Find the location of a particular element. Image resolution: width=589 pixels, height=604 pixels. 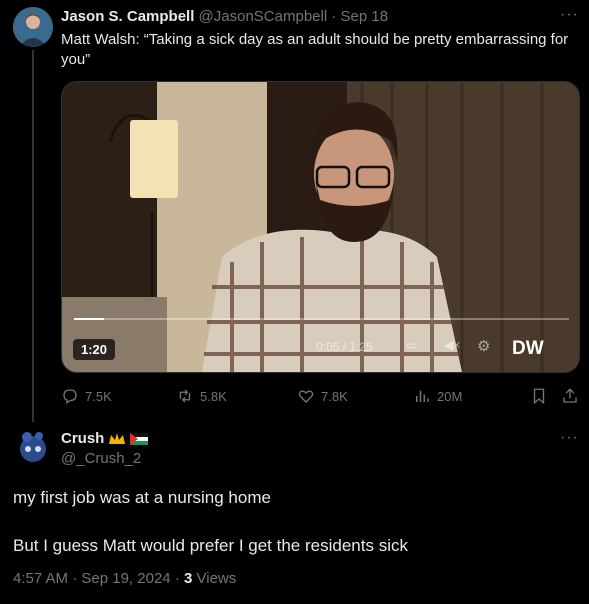

video-progress-fill is located at coordinates (89, 319).